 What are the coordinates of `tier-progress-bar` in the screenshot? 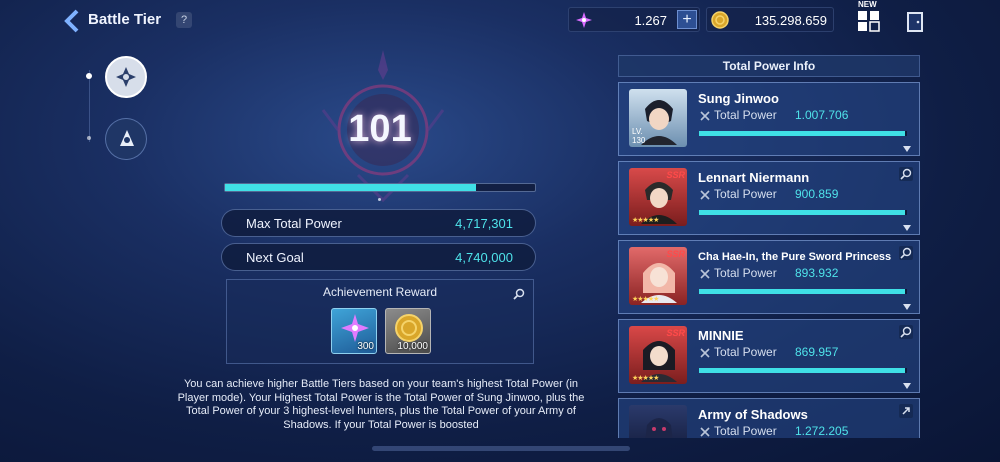 It's located at (380, 187).